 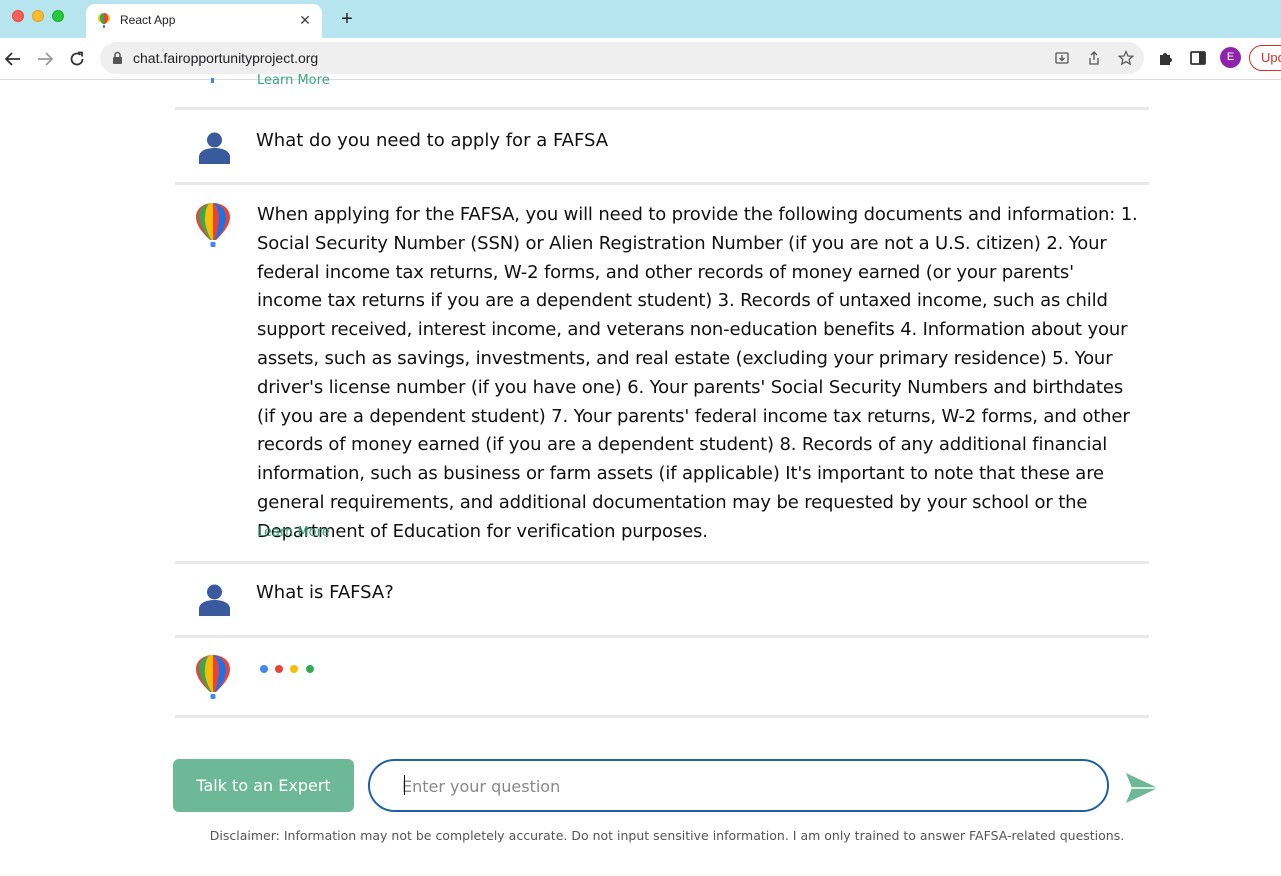 I want to click on user-message: What is FAFSA?, so click(x=325, y=592).